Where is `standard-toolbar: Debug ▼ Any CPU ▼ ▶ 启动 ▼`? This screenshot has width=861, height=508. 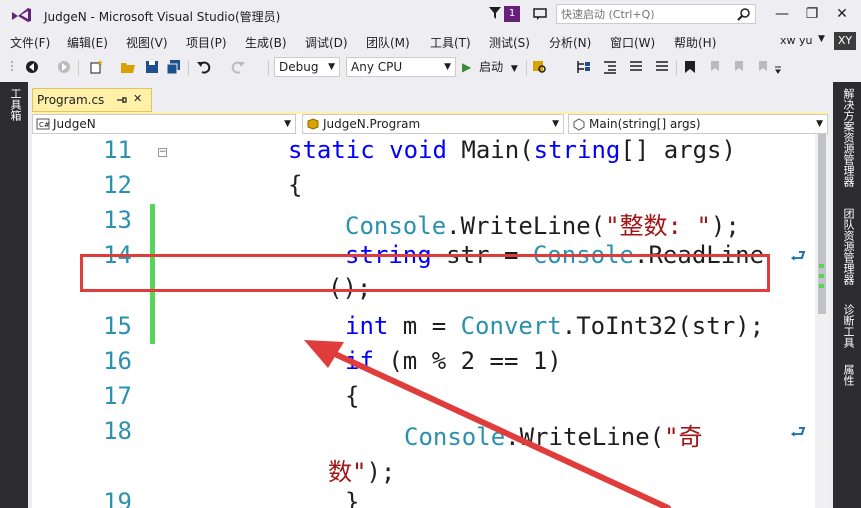
standard-toolbar: Debug ▼ Any CPU ▼ ▶ 启动 ▼ is located at coordinates (430, 67).